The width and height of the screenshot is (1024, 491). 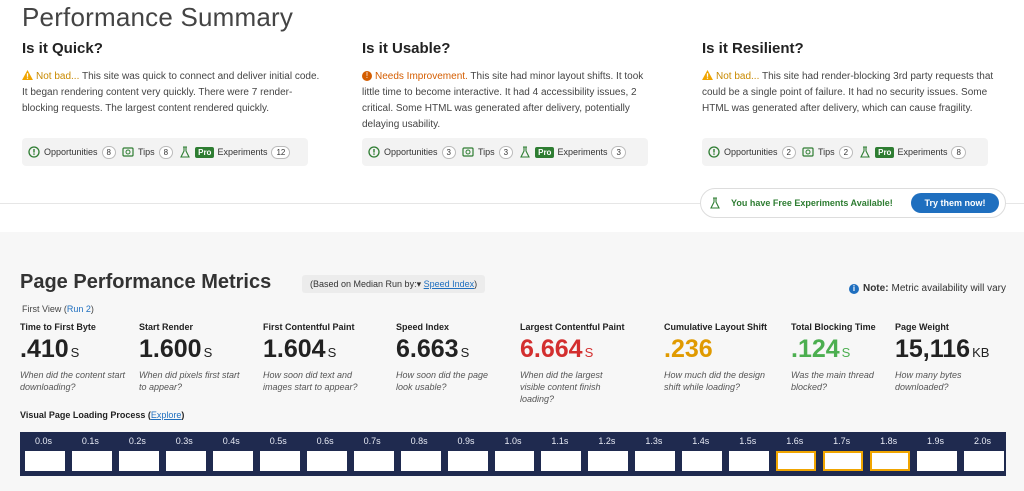 What do you see at coordinates (166, 415) in the screenshot?
I see `explore-link: Explore` at bounding box center [166, 415].